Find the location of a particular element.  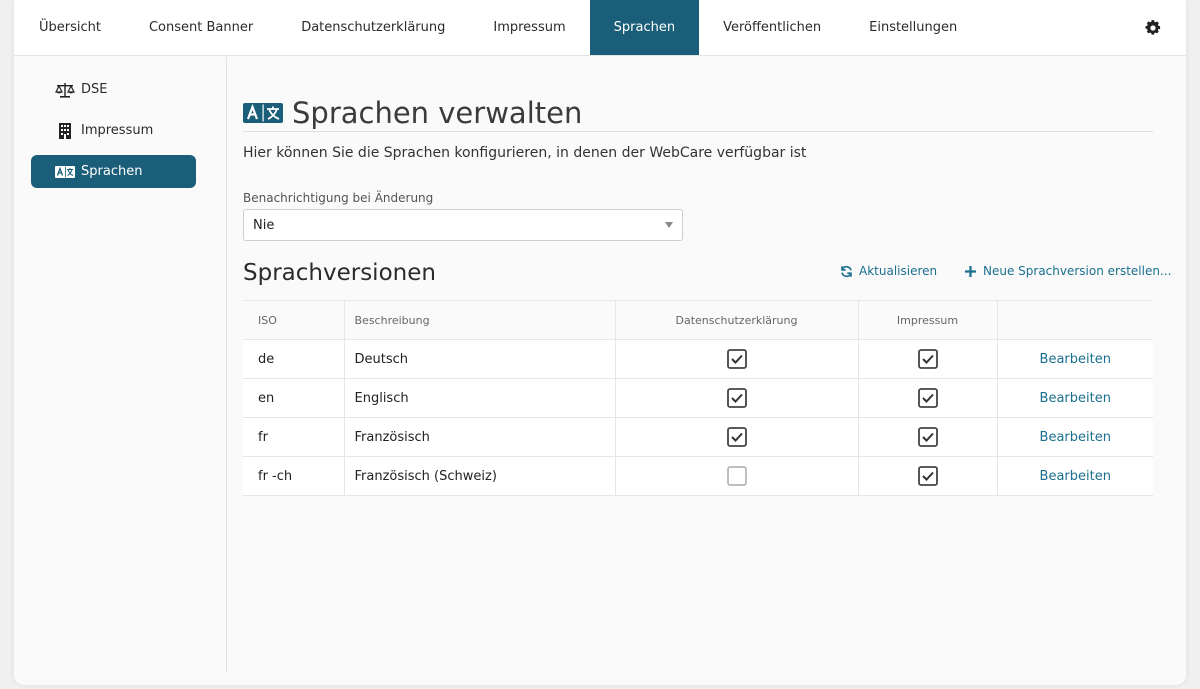

refresh-label: Aktualisieren is located at coordinates (898, 271).